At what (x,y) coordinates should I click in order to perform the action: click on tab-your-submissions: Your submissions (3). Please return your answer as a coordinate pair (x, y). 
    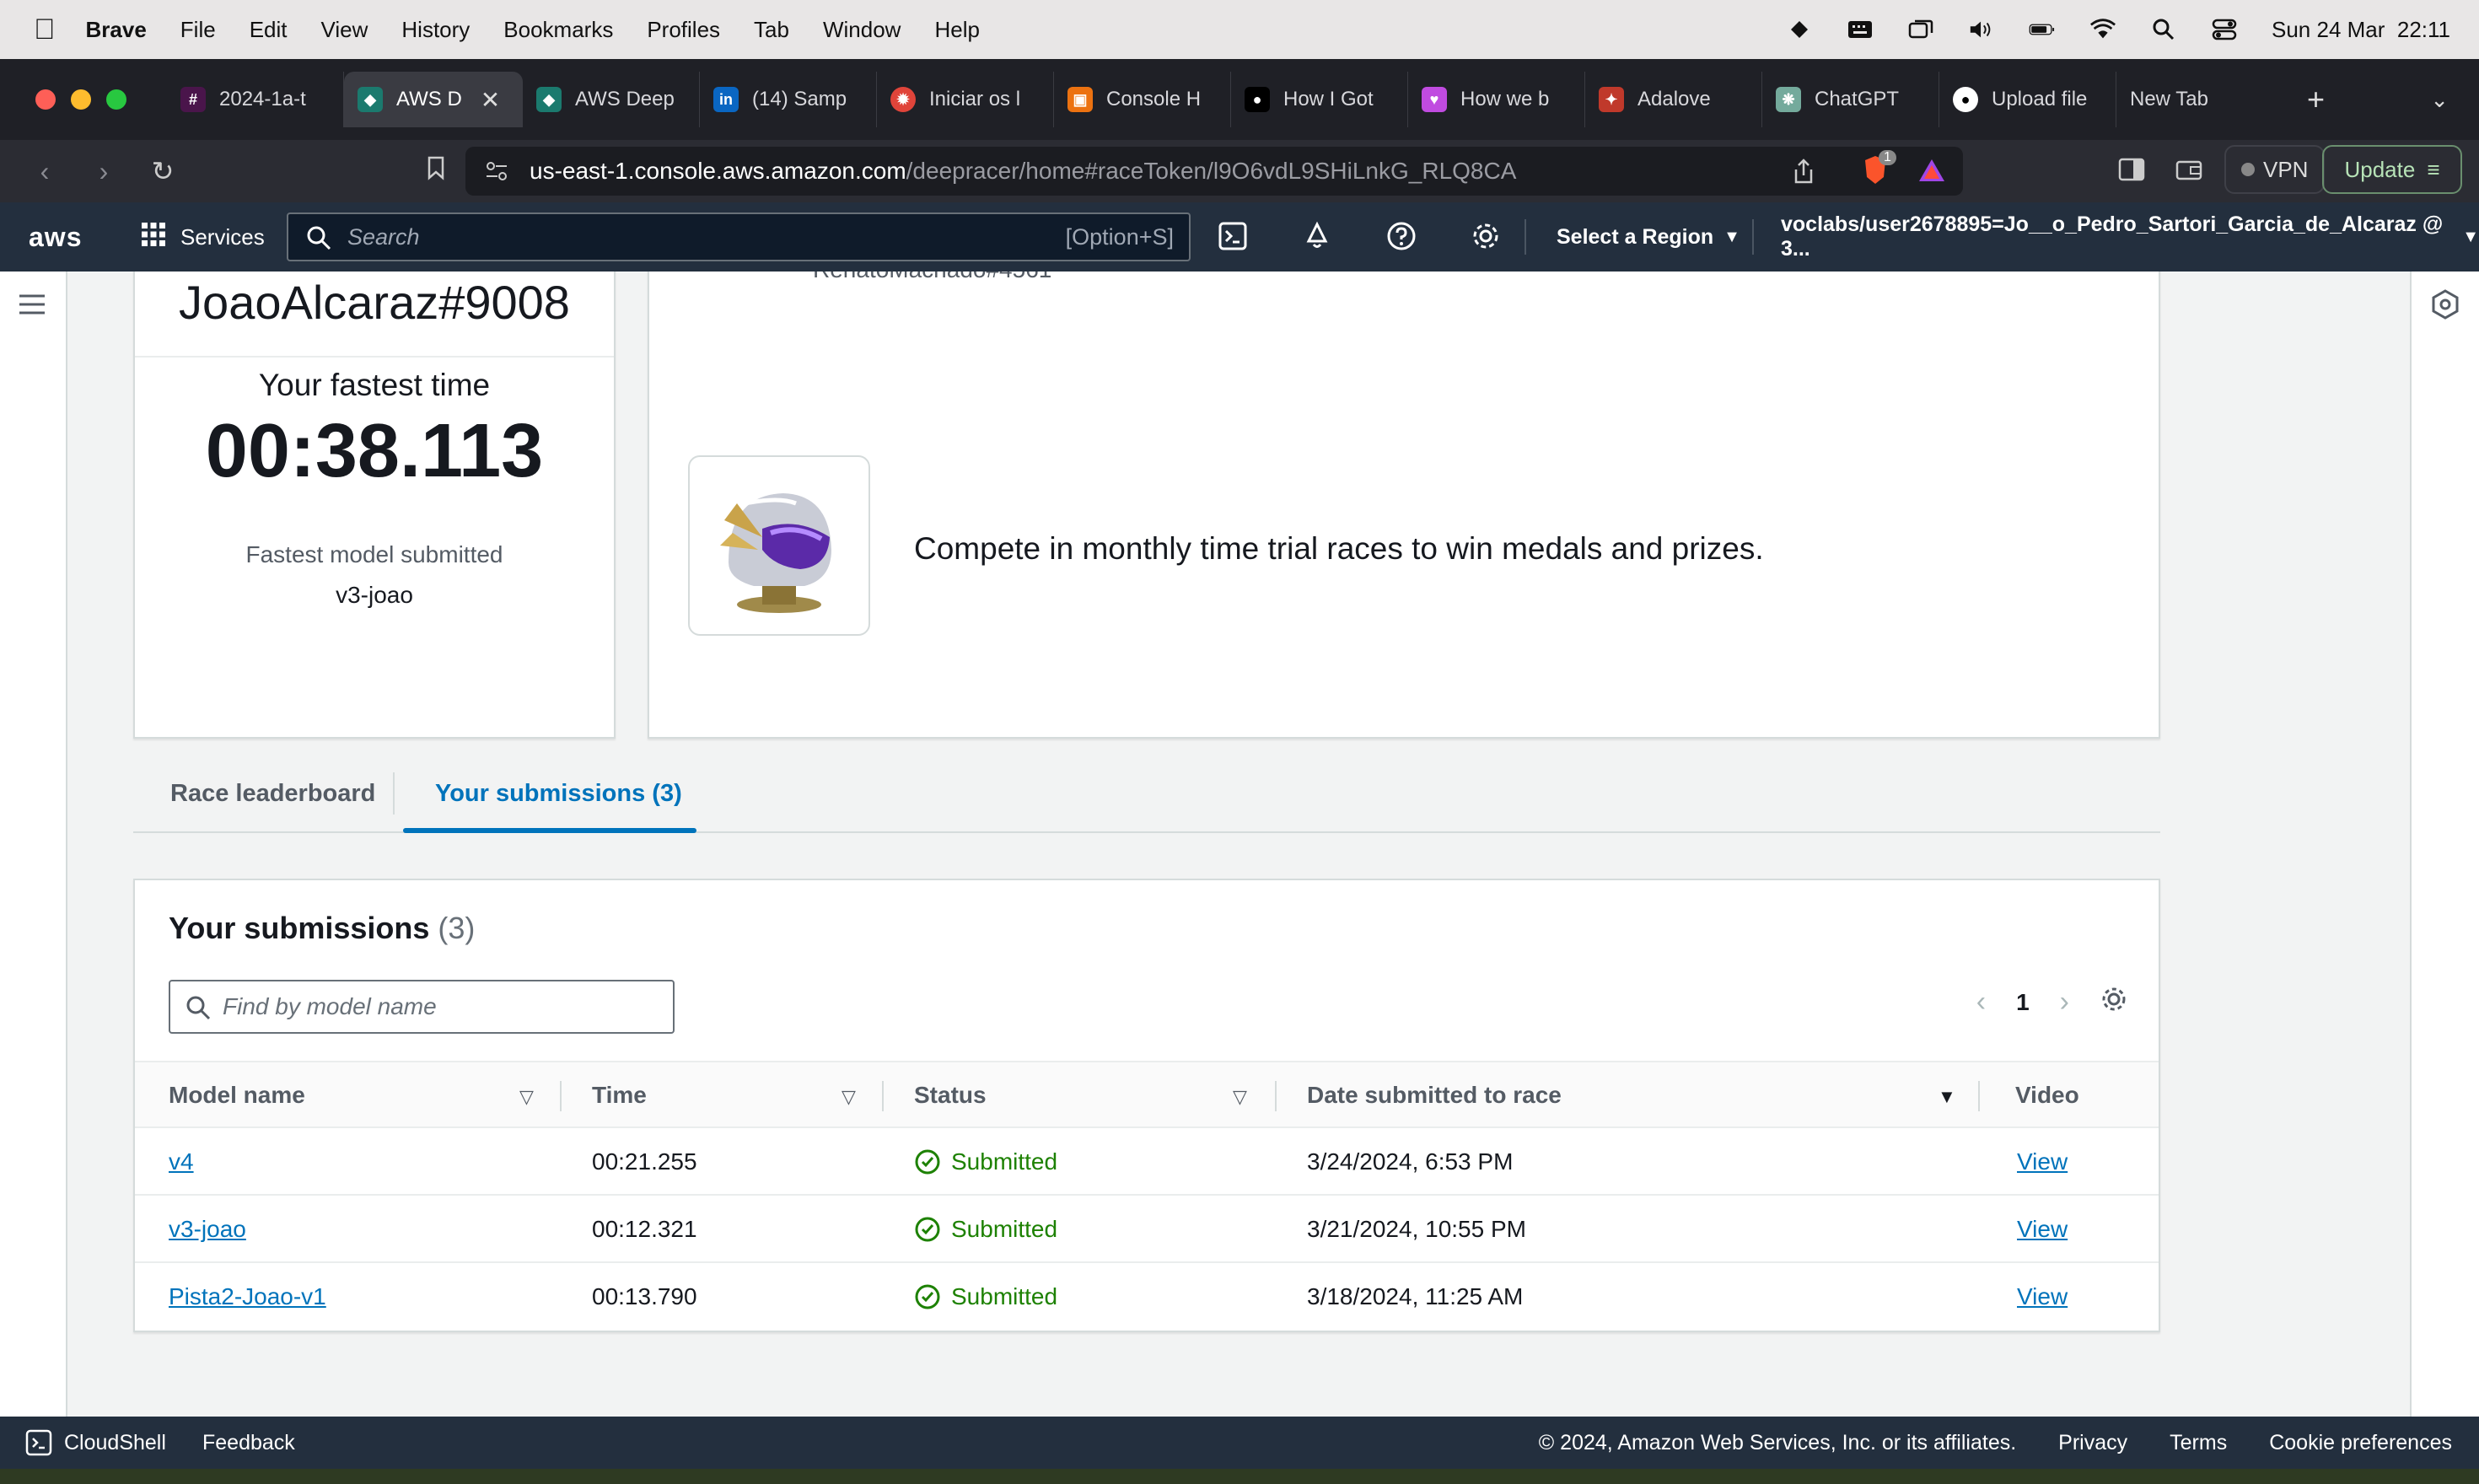
    Looking at the image, I should click on (558, 793).